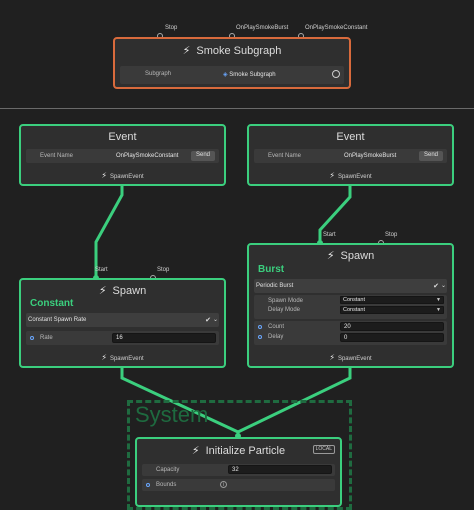 Image resolution: width=474 pixels, height=510 pixels. I want to click on spawn-mode-label: Spawn Mode, so click(286, 301).